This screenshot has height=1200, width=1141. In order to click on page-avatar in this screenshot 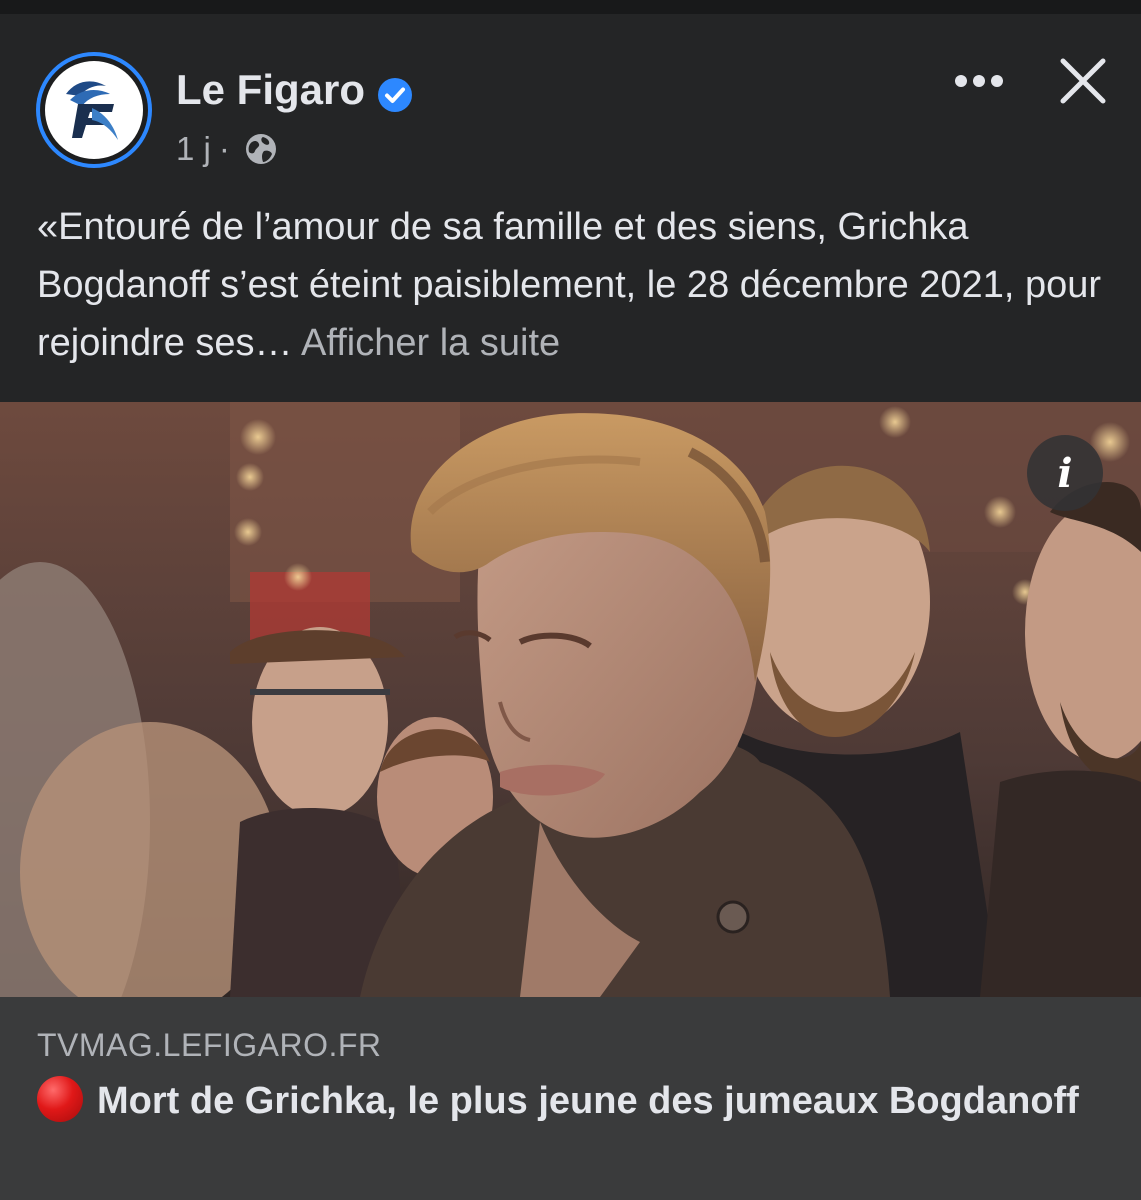, I will do `click(94, 110)`.